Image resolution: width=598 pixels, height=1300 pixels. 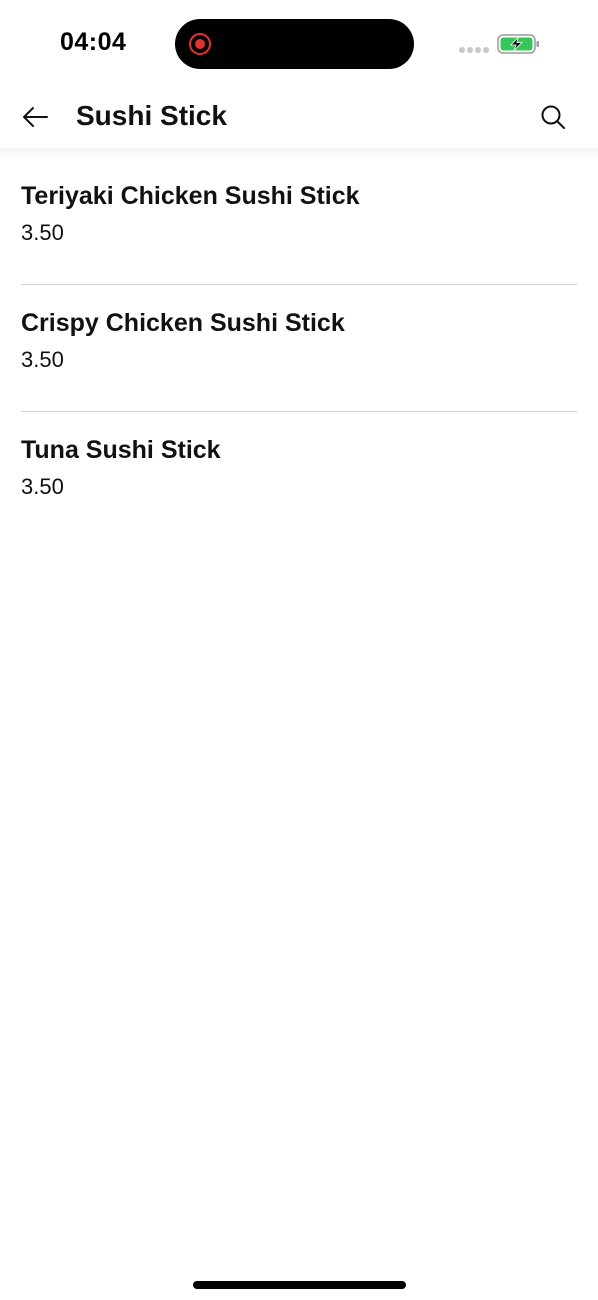 I want to click on signal-dots-icon, so click(x=474, y=50).